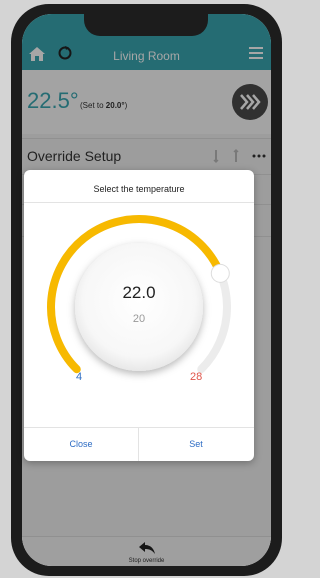 This screenshot has width=320, height=578. What do you see at coordinates (138, 292) in the screenshot?
I see `selected-temperature: 22.0` at bounding box center [138, 292].